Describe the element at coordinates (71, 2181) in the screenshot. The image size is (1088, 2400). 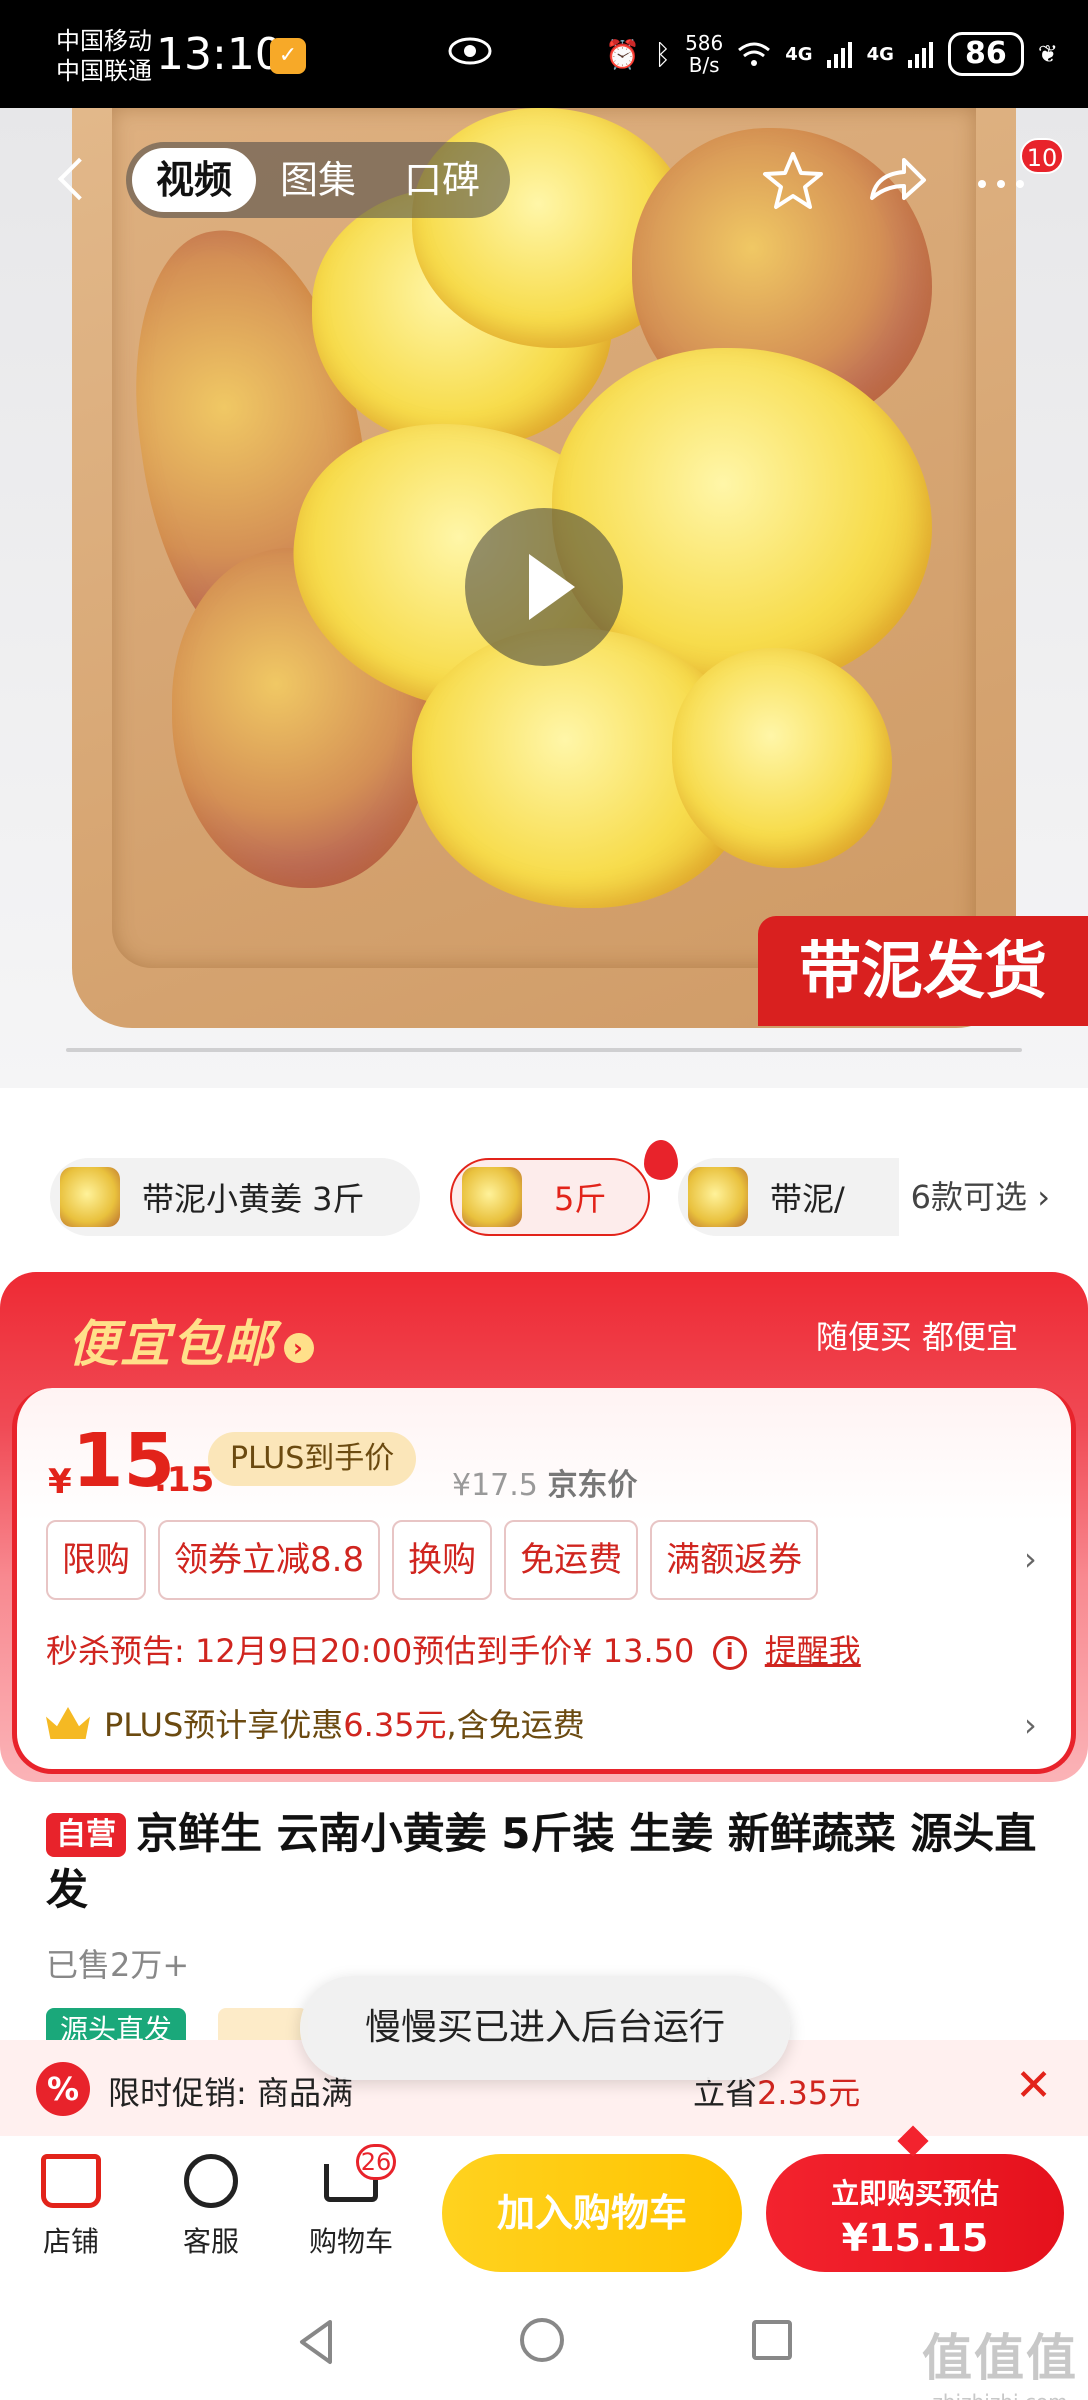
I see `shop-icon` at that location.